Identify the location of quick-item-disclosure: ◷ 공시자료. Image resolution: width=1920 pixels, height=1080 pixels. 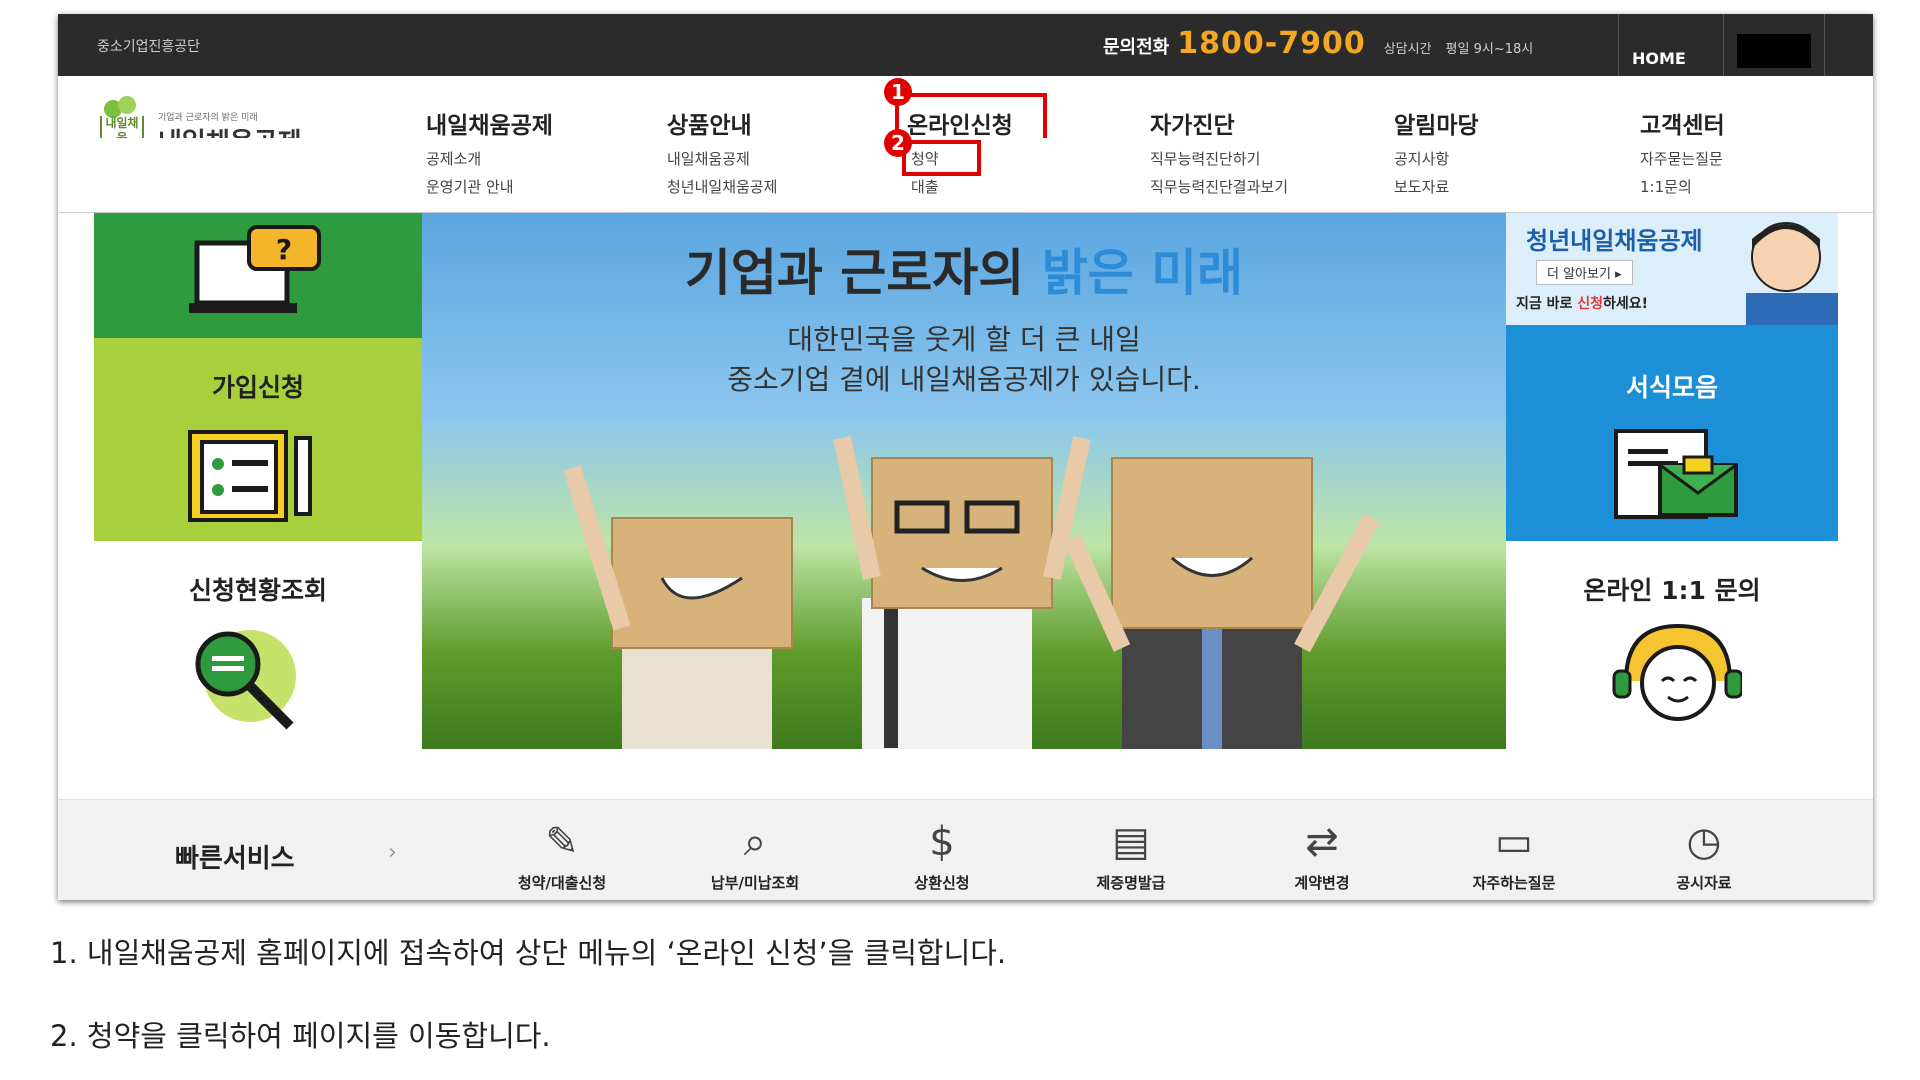
(1704, 852).